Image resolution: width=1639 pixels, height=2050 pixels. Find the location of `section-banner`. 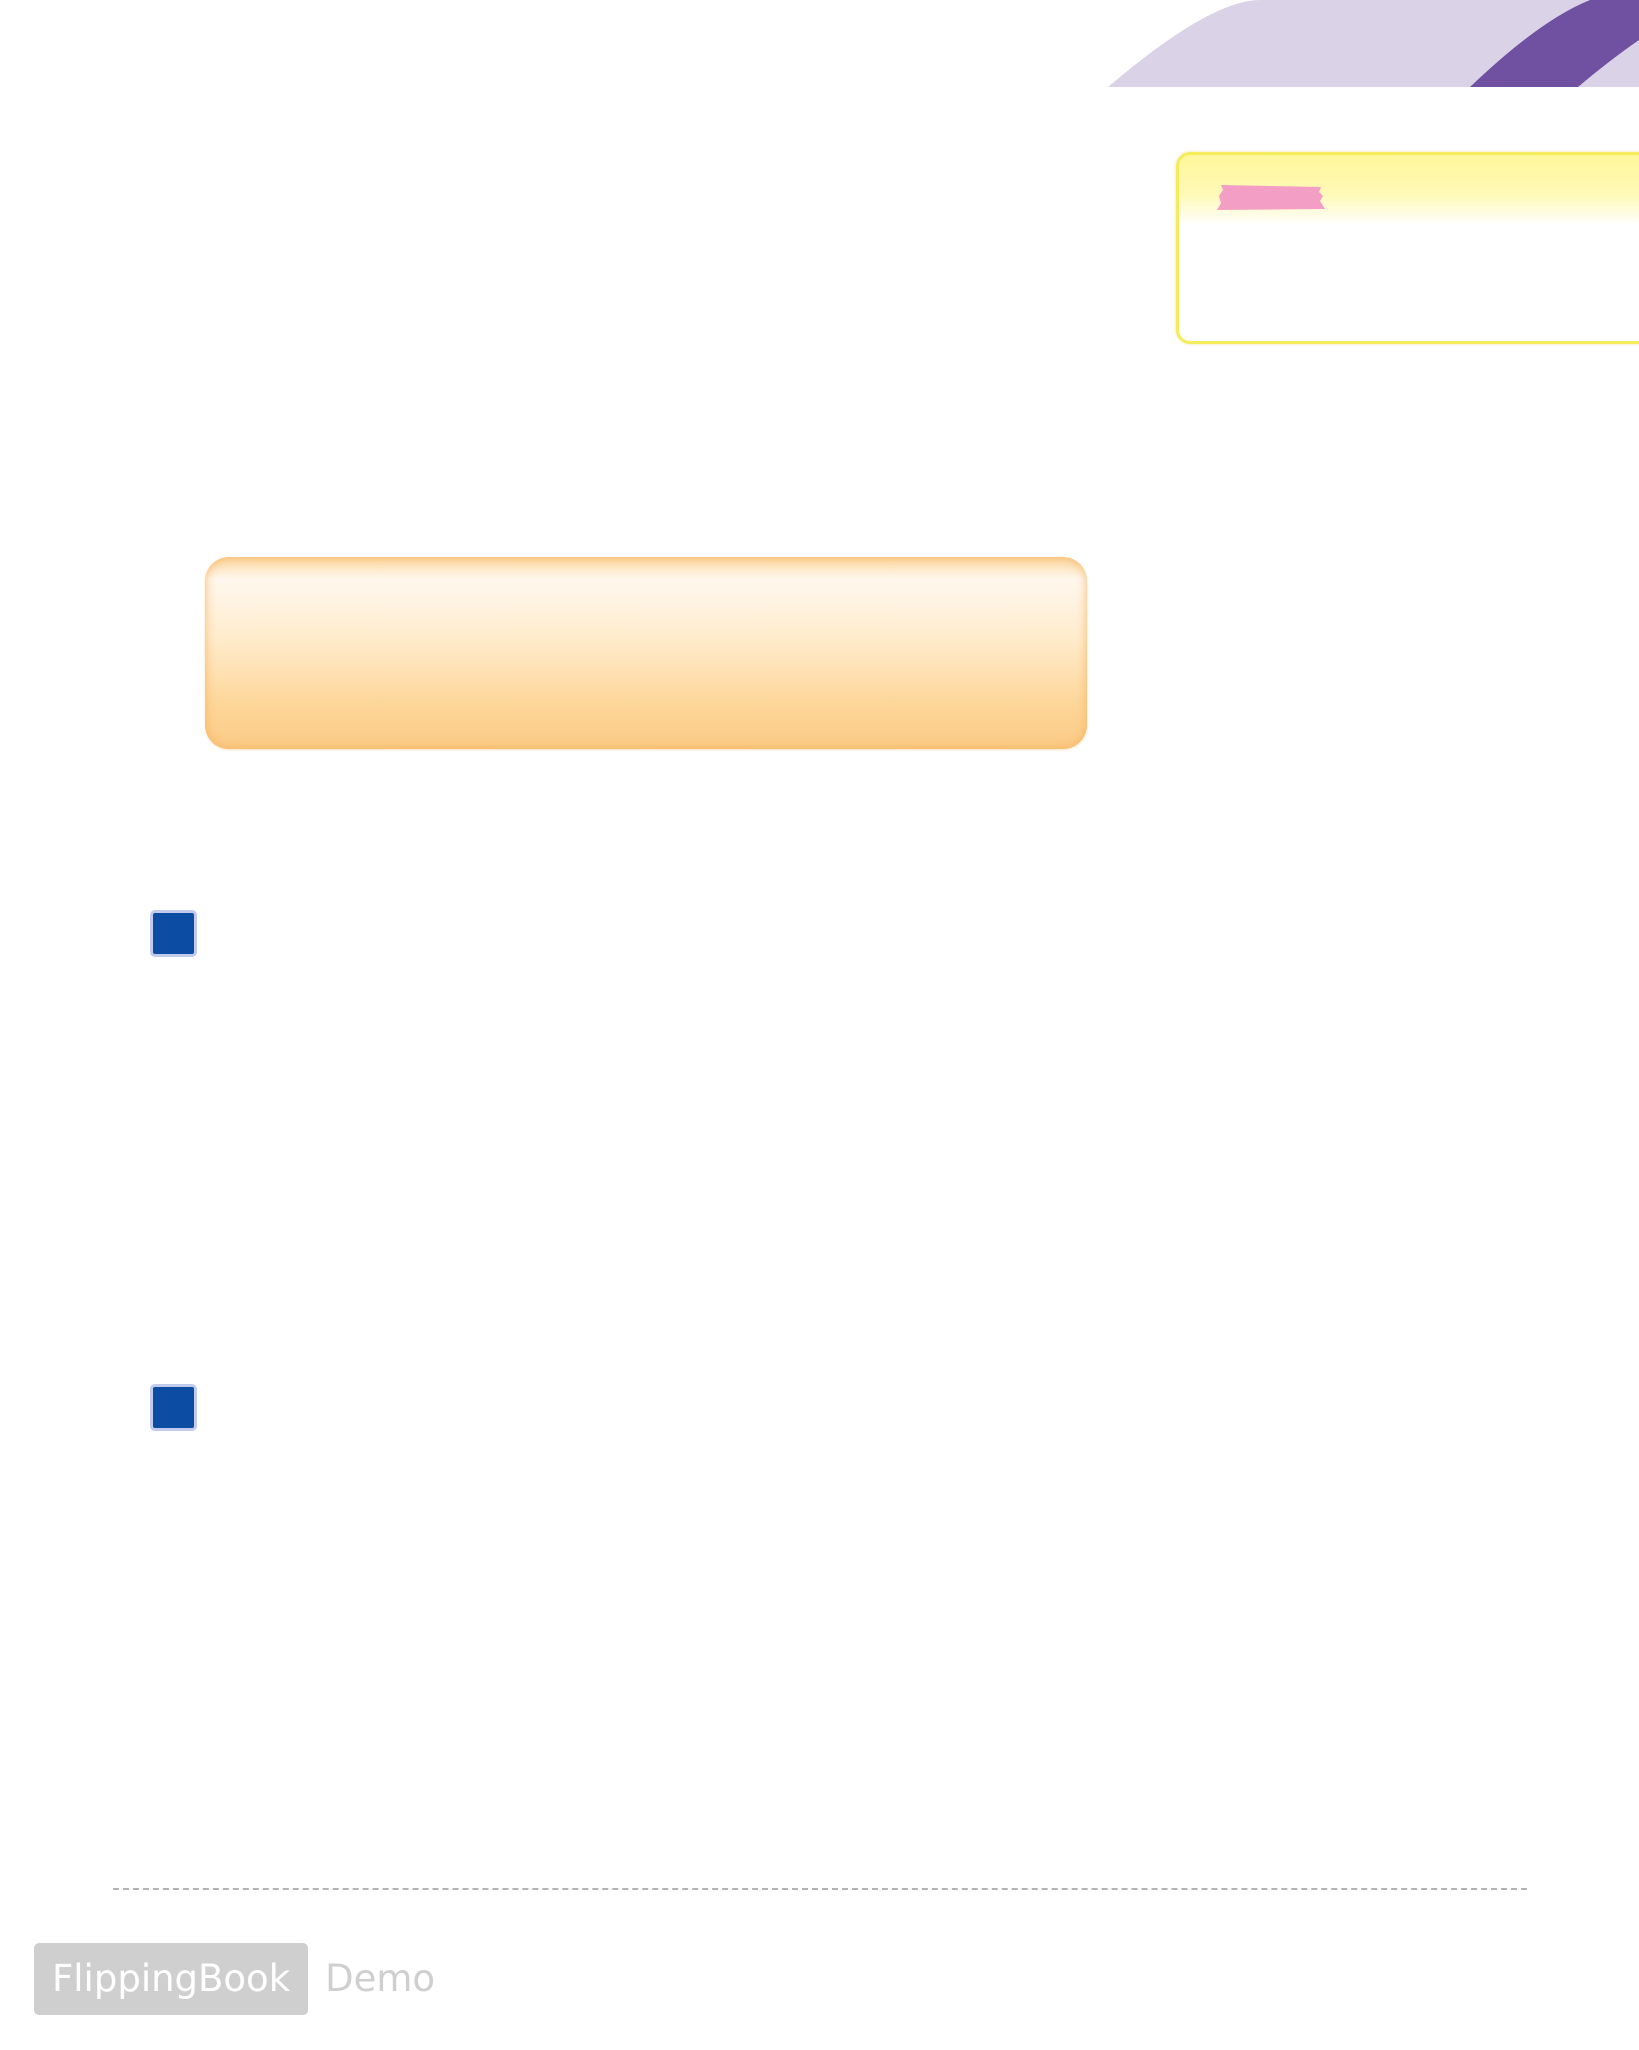

section-banner is located at coordinates (646, 653).